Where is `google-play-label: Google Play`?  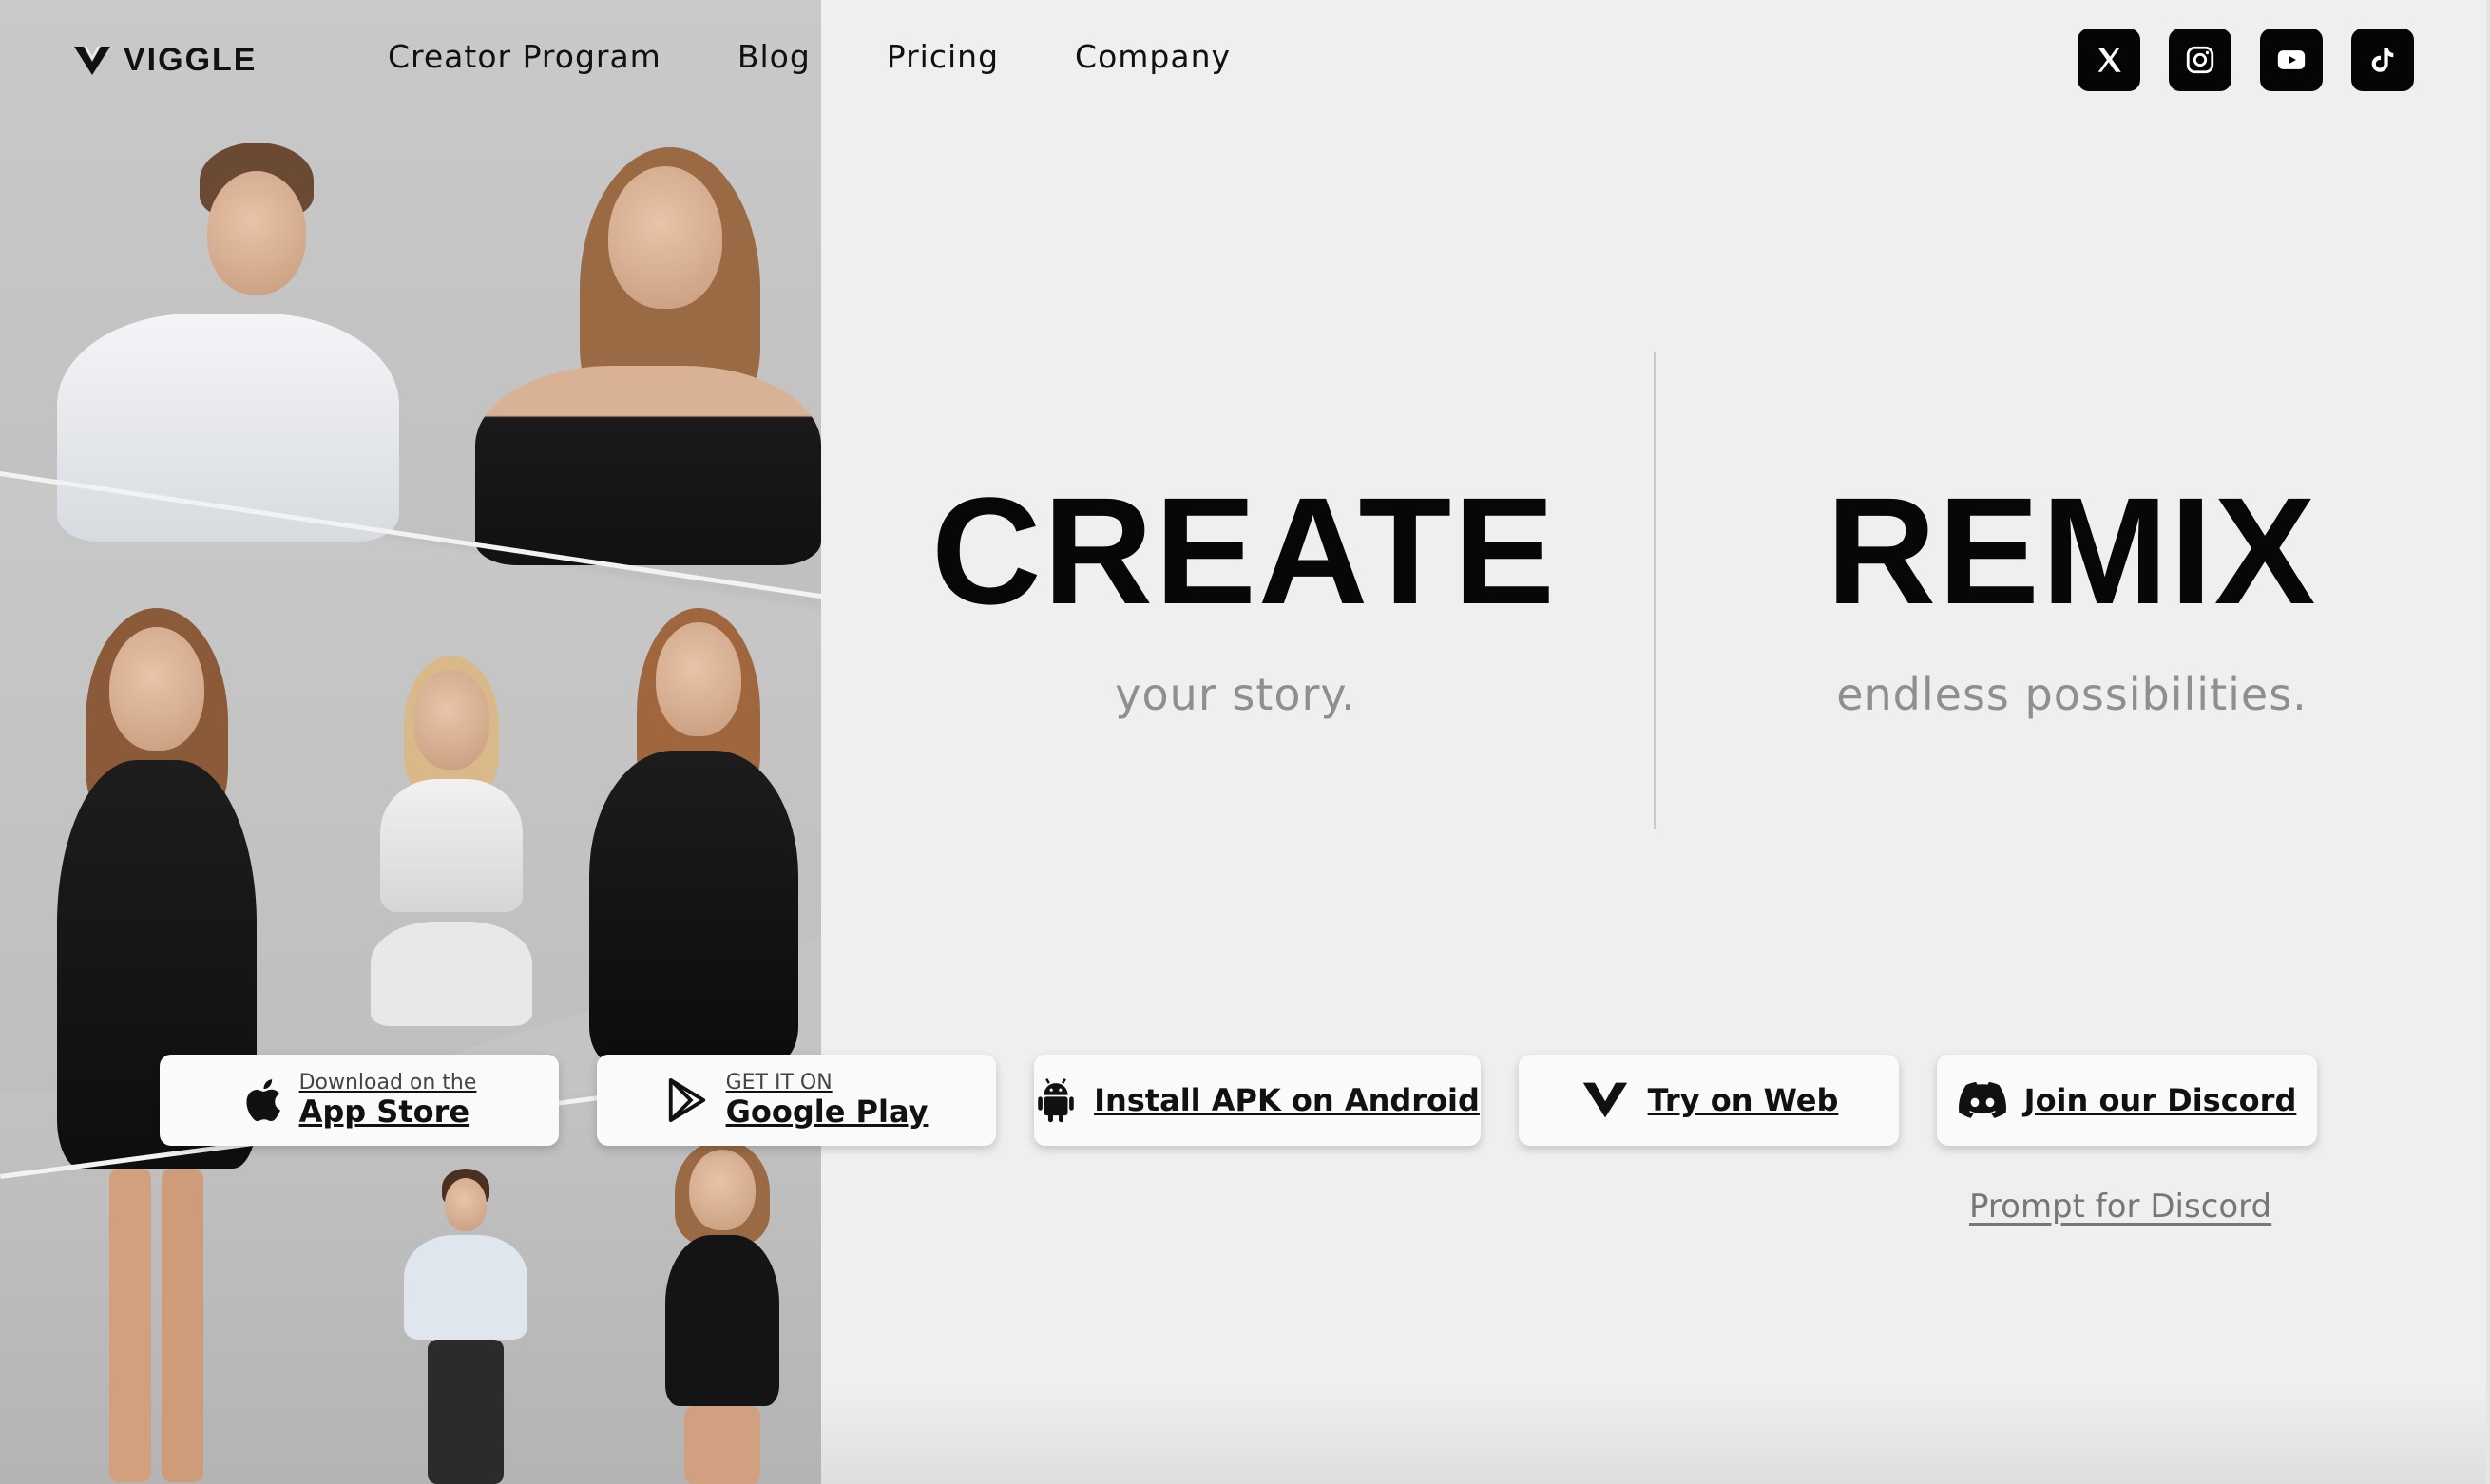 google-play-label: Google Play is located at coordinates (827, 1111).